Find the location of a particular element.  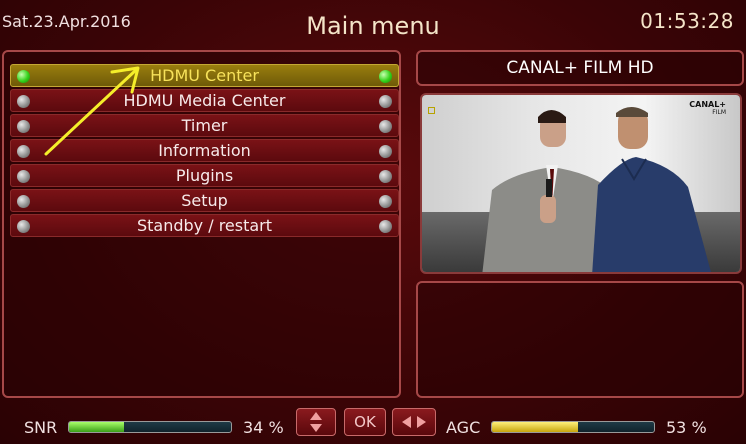

snr-meter-fill is located at coordinates (97, 427).